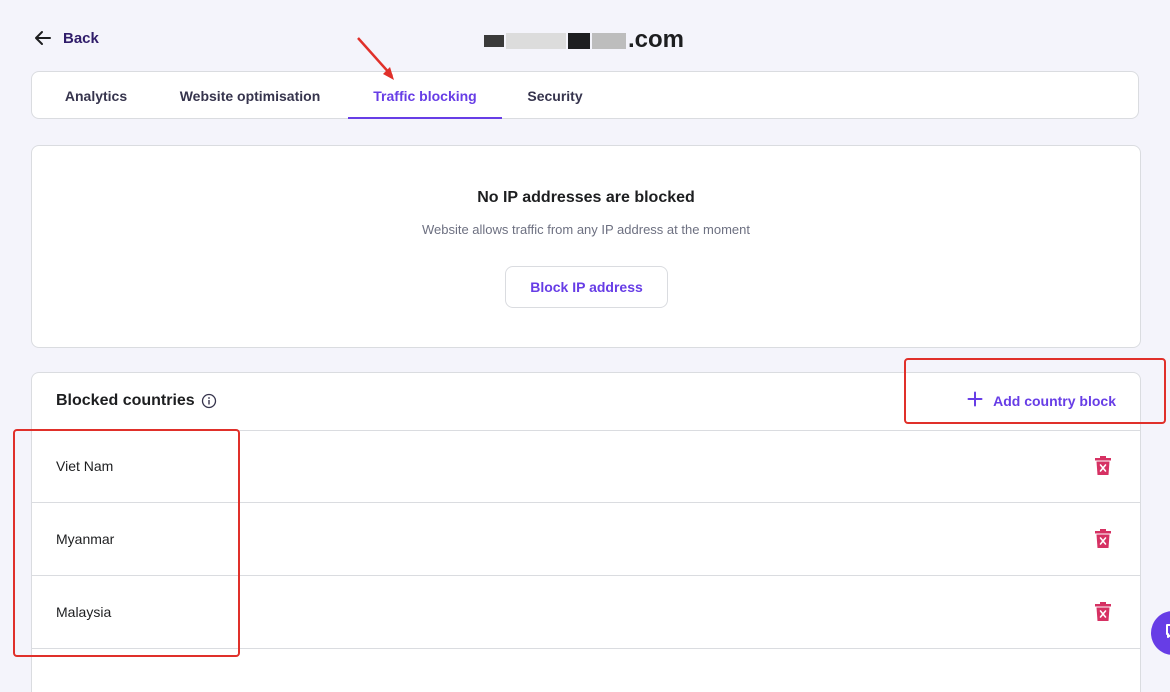 Image resolution: width=1170 pixels, height=692 pixels. Describe the element at coordinates (209, 401) in the screenshot. I see `info-icon` at that location.